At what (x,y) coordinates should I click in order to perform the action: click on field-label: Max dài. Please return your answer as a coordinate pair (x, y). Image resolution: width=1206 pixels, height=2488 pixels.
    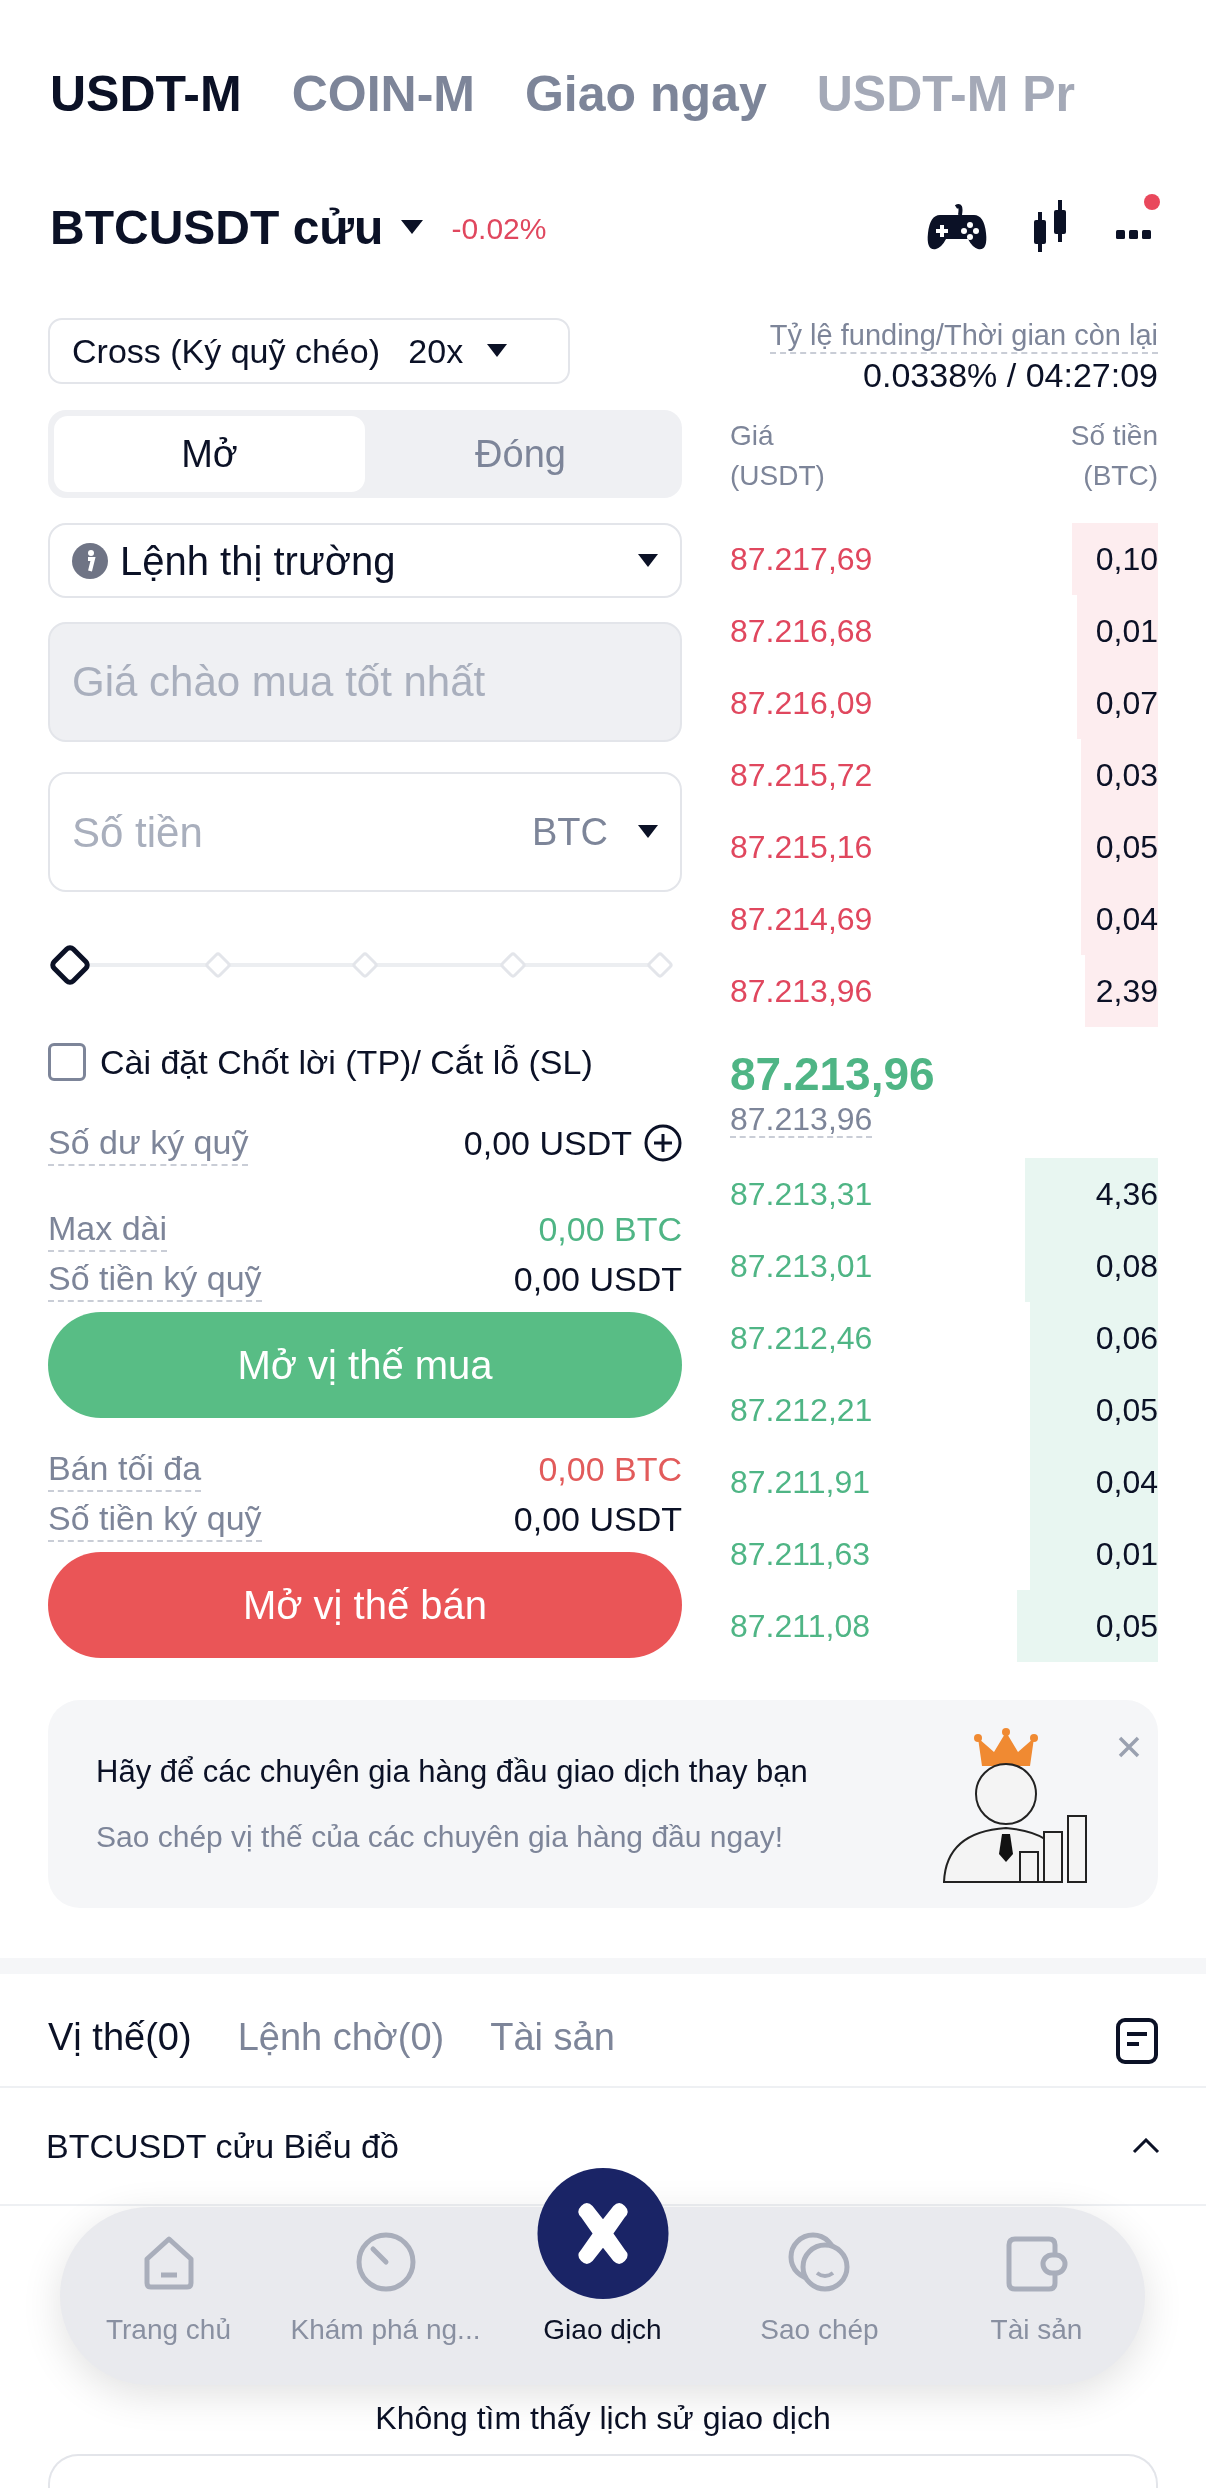
    Looking at the image, I should click on (108, 1229).